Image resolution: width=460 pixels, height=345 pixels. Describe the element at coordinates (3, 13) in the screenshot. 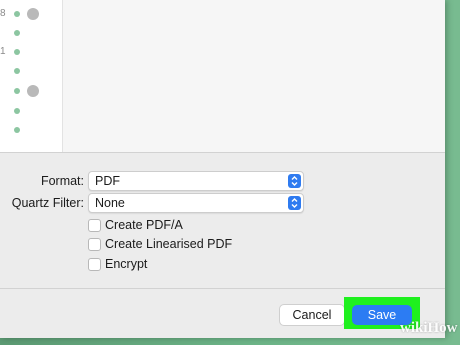

I see `file-row-fragment: 8` at that location.